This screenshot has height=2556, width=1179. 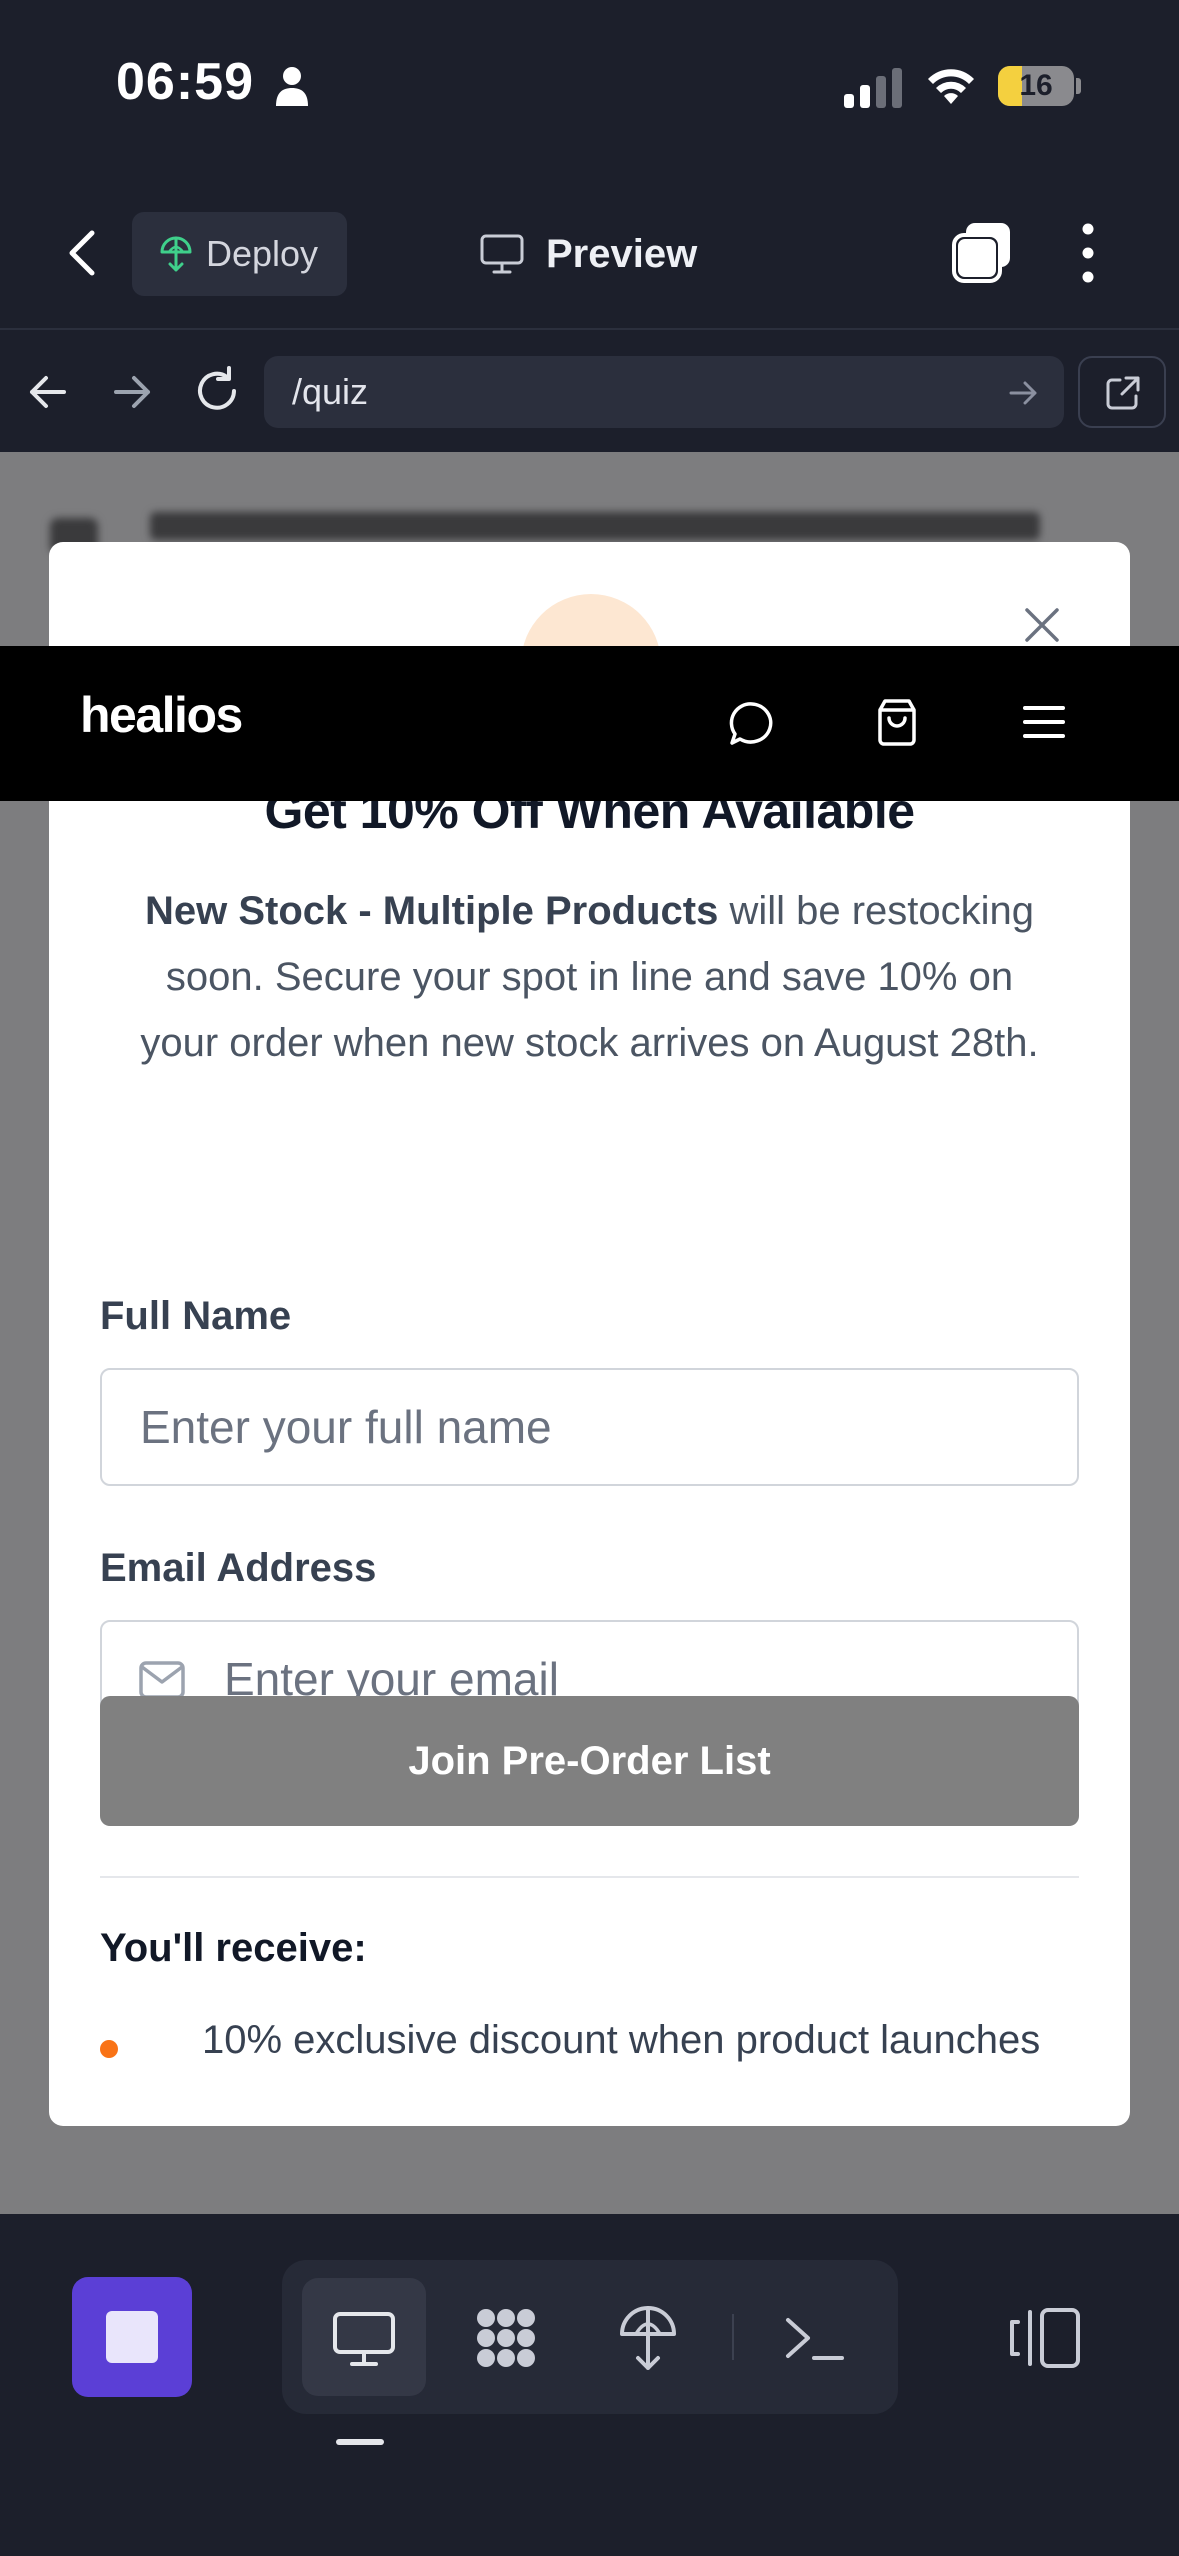 I want to click on tab-console, so click(x=814, y=2337).